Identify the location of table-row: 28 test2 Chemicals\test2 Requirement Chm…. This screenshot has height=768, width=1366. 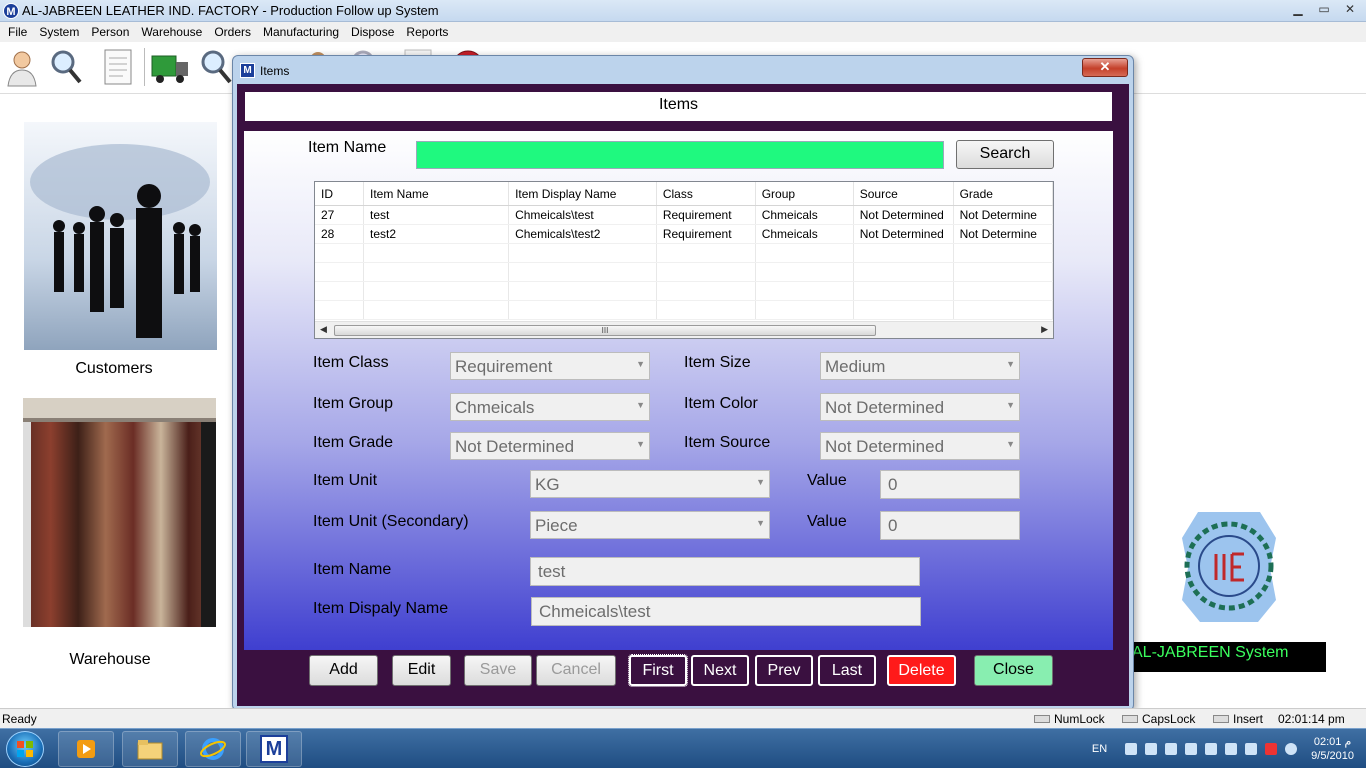
(684, 234).